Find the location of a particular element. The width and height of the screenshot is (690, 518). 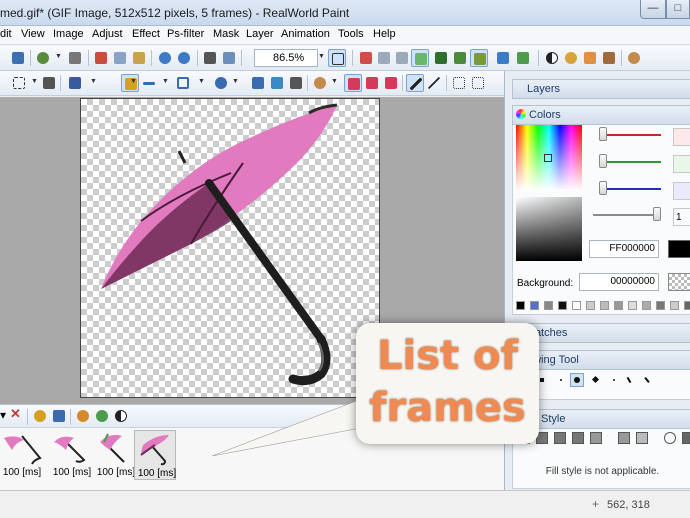

rectangle-tool is located at coordinates (183, 83).